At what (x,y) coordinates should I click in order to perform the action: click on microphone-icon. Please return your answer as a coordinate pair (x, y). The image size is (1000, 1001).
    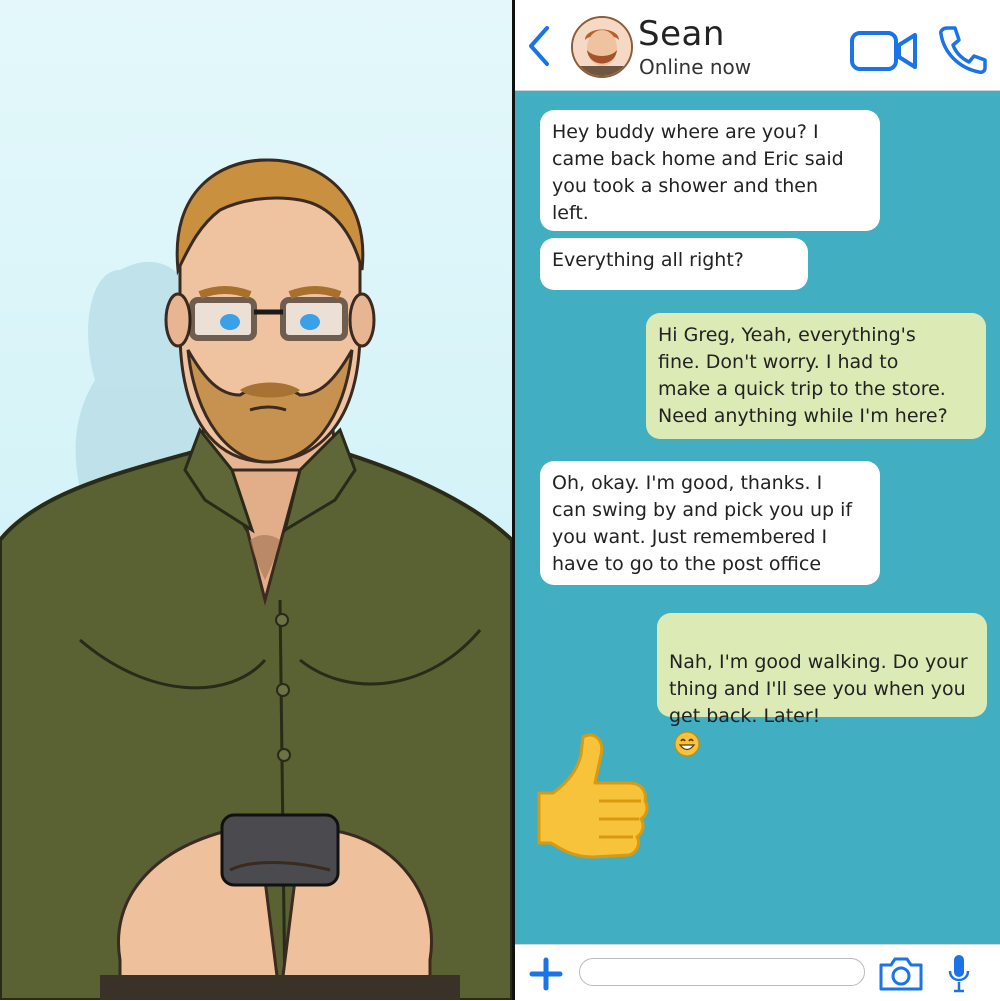
    Looking at the image, I should click on (959, 974).